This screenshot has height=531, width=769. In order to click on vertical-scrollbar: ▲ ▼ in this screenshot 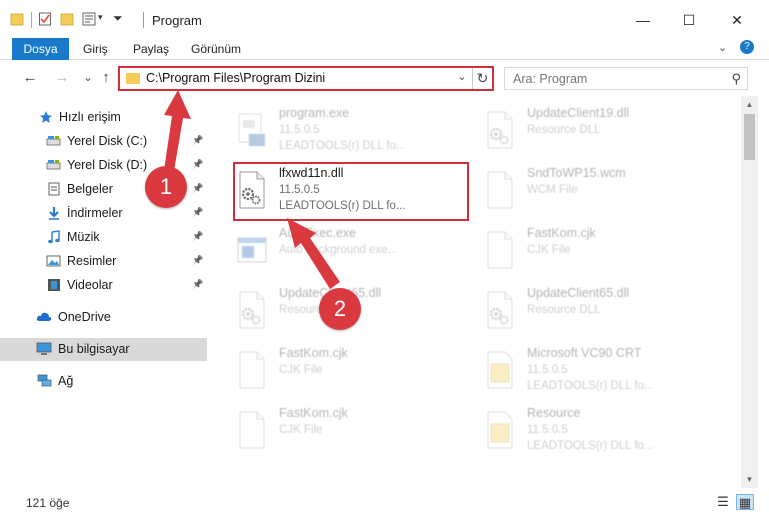, I will do `click(749, 292)`.